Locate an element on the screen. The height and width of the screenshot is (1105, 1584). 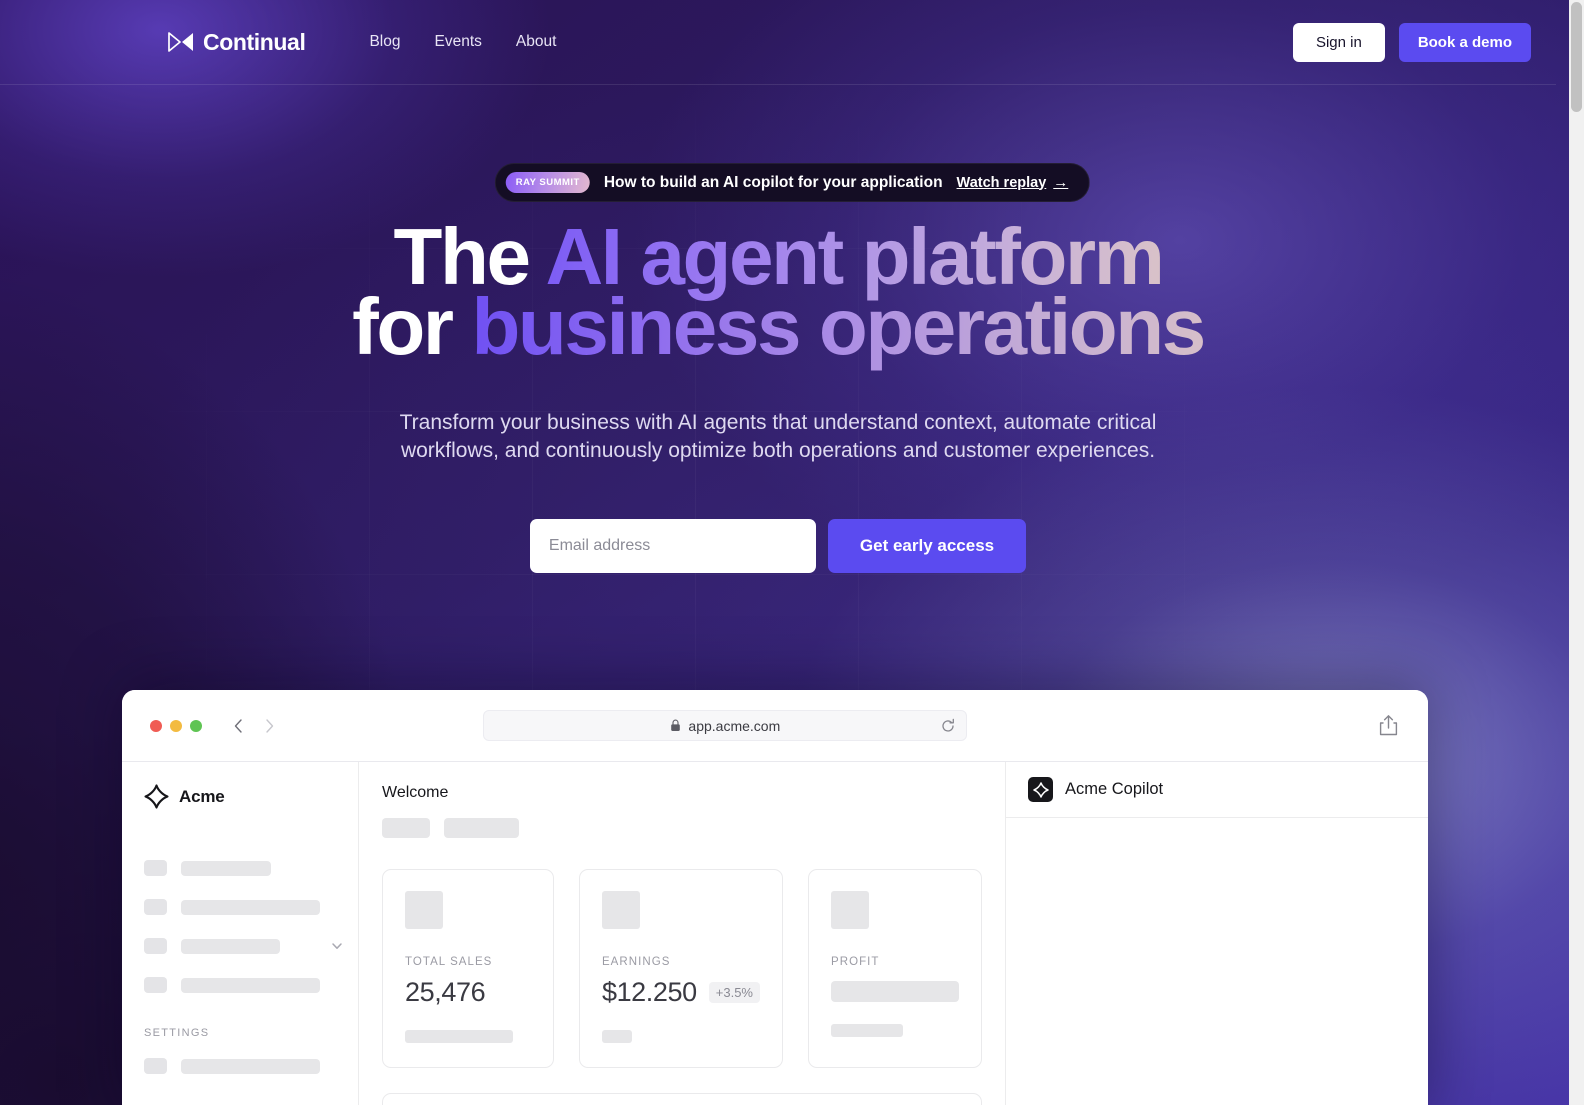
url-text: app.acme.com is located at coordinates (734, 725).